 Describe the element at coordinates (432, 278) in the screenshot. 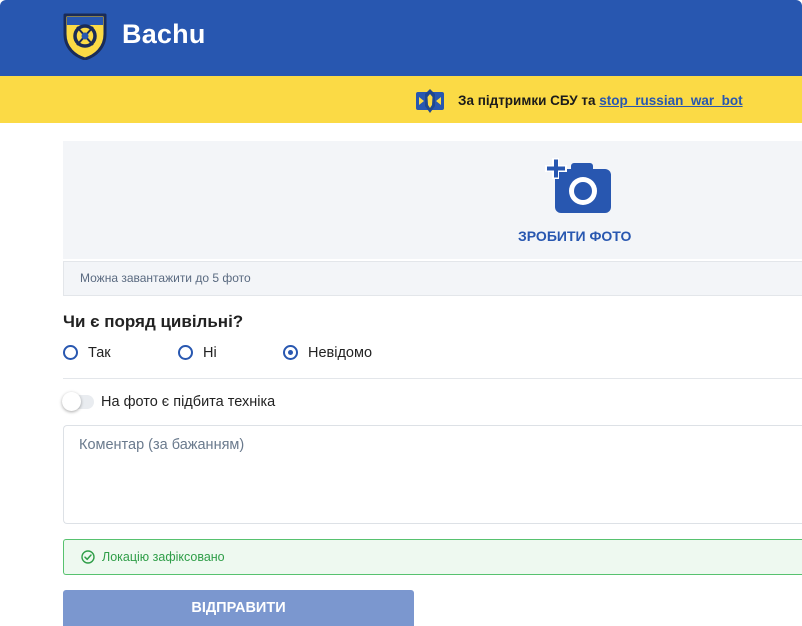

I see `upload-limit-note: Можна завантажити до 5 фото` at that location.